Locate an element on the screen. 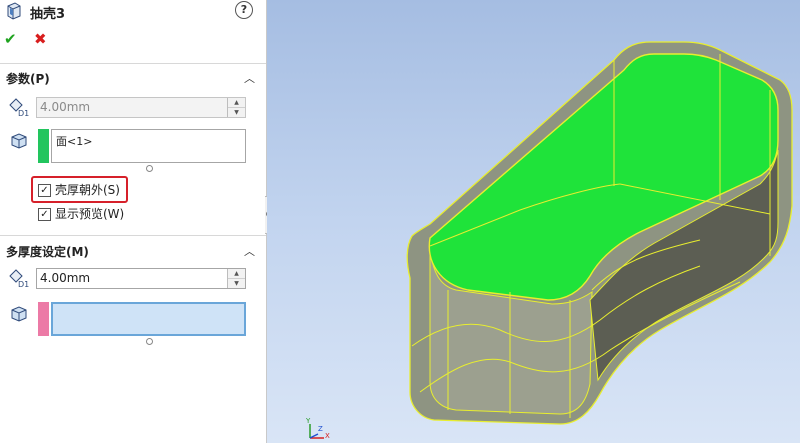  faces-to-remove-list: 面<1> is located at coordinates (148, 146).